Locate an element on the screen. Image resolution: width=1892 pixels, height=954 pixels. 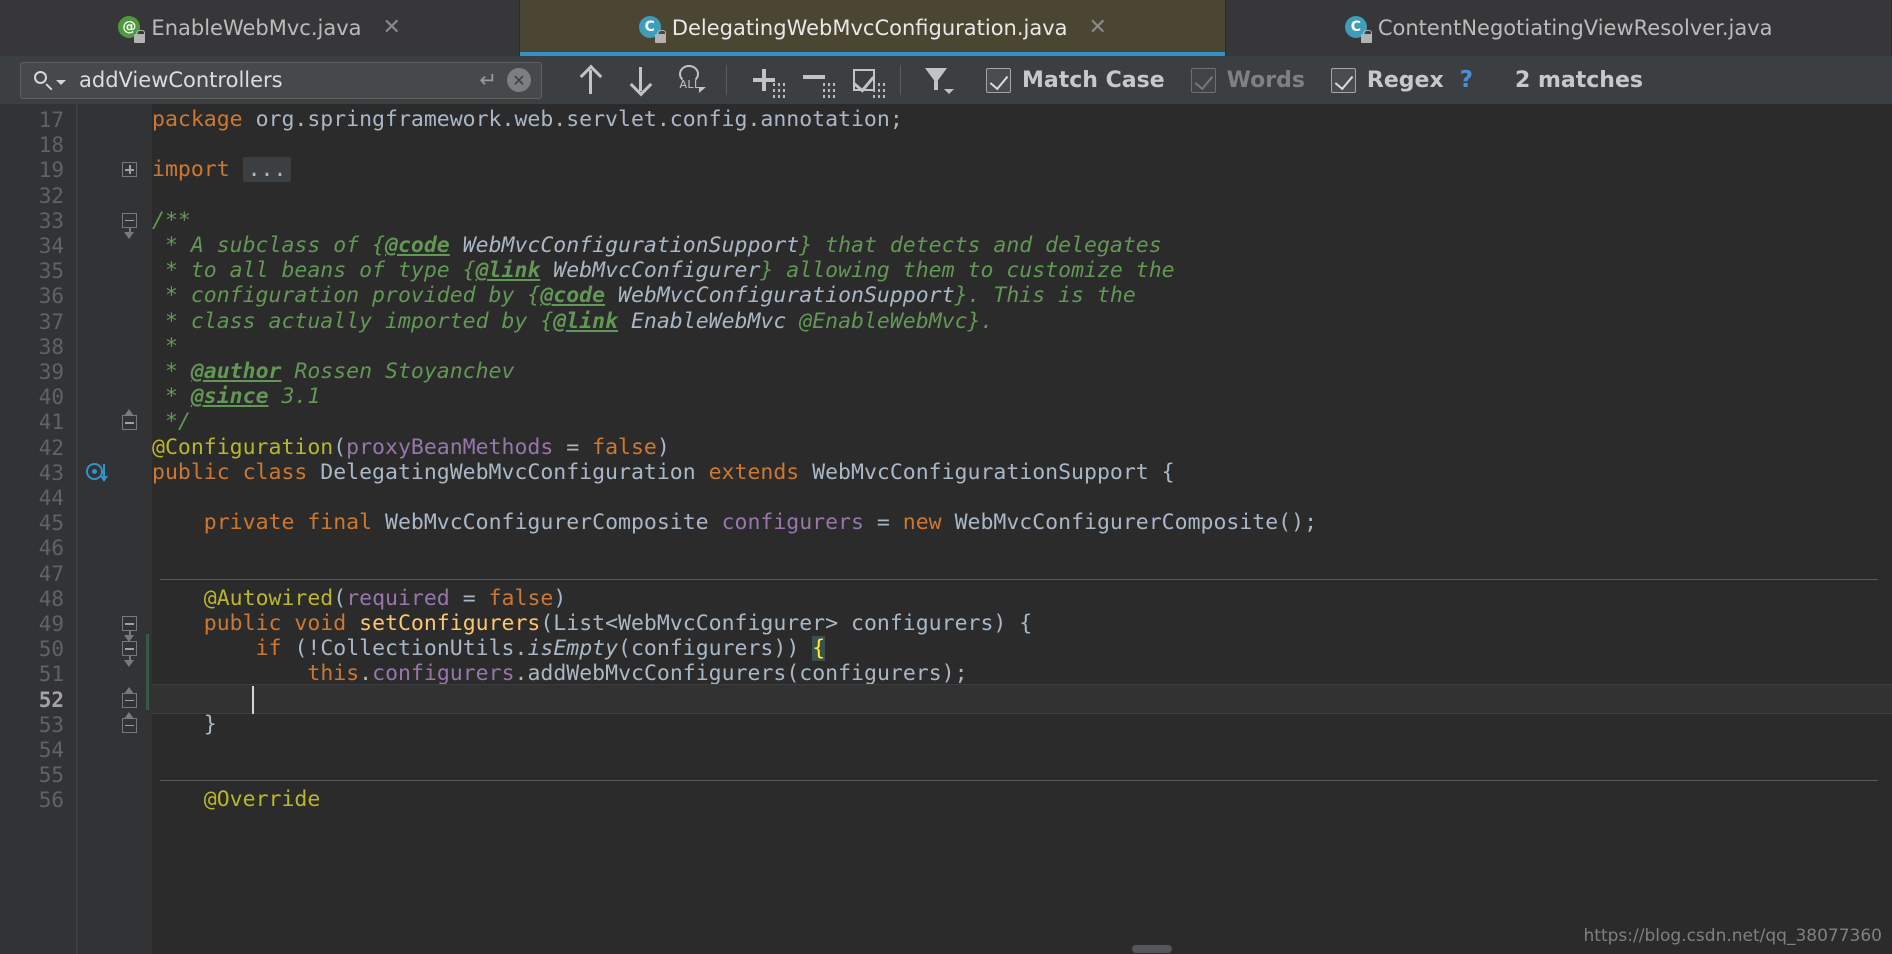
editor-tab-contentnegotiatingviewresolver: C ContentNegotiatingViewResolver.java is located at coordinates (1559, 28).